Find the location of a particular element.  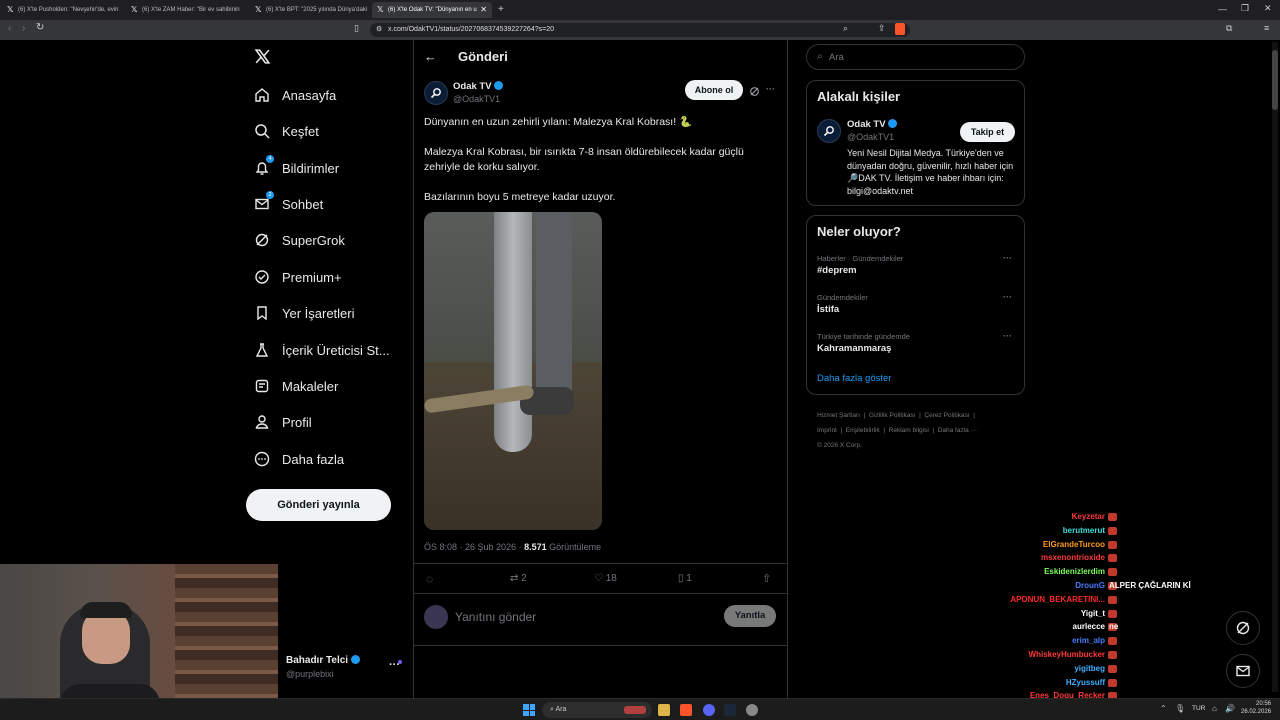

grok-icon is located at coordinates (754, 93).